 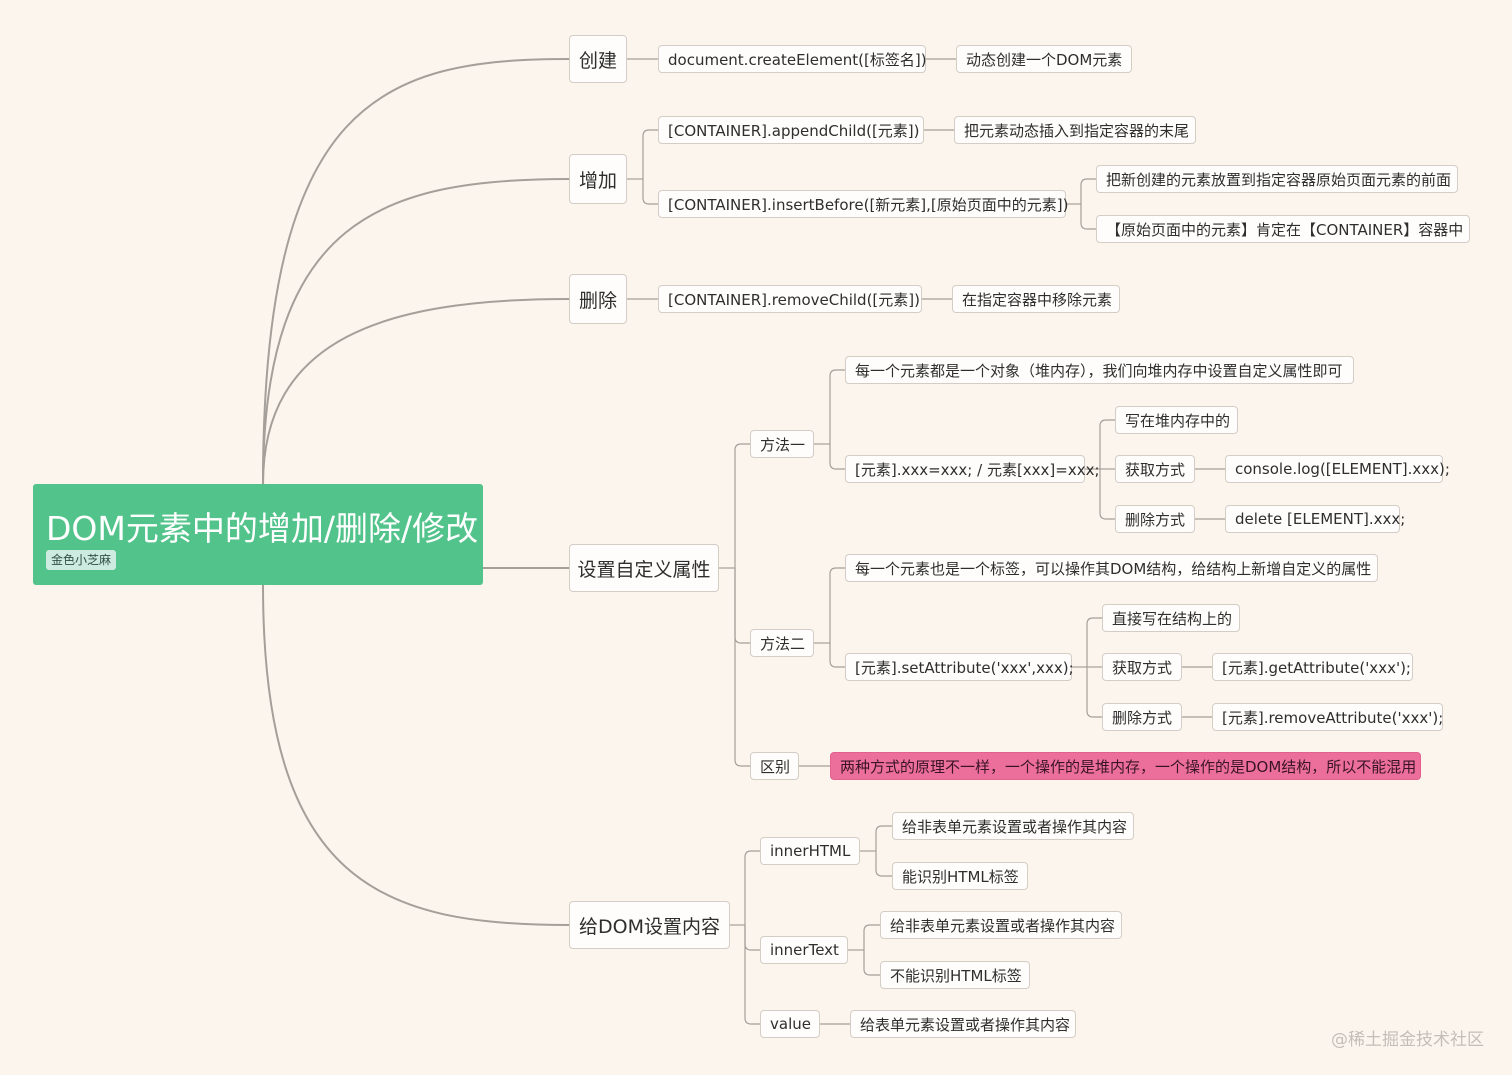 What do you see at coordinates (752, 887) in the screenshot?
I see `link-content-ih` at bounding box center [752, 887].